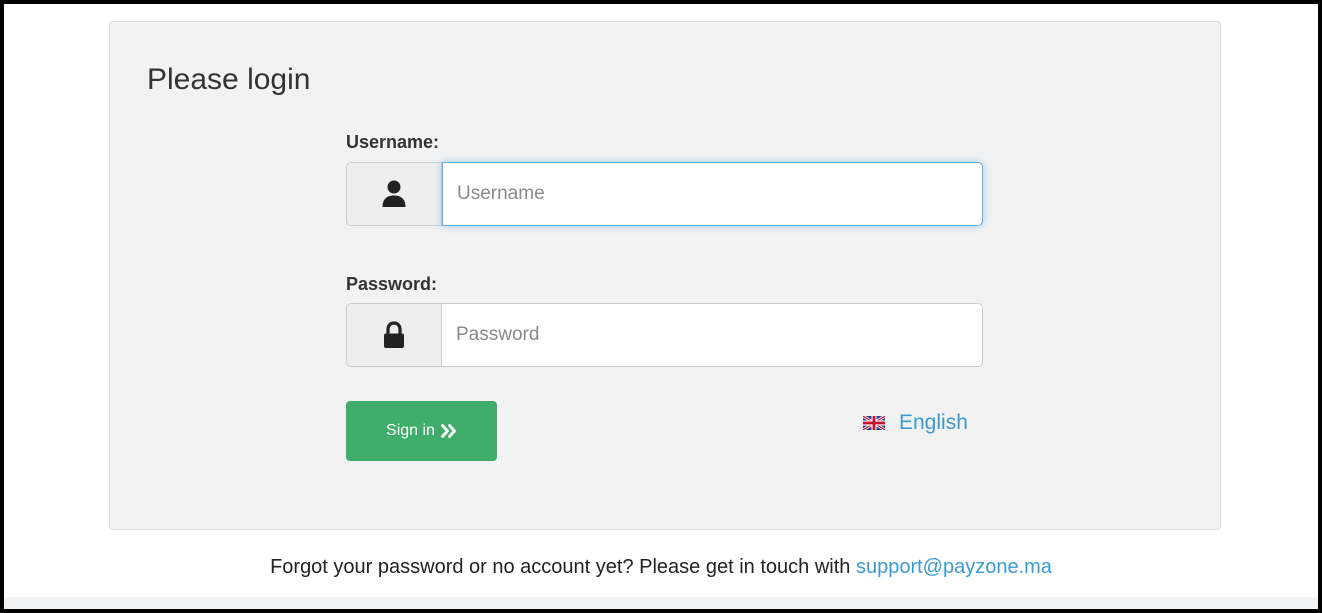 The height and width of the screenshot is (613, 1322). Describe the element at coordinates (954, 567) in the screenshot. I see `support-email-link: support@payzone.ma` at that location.